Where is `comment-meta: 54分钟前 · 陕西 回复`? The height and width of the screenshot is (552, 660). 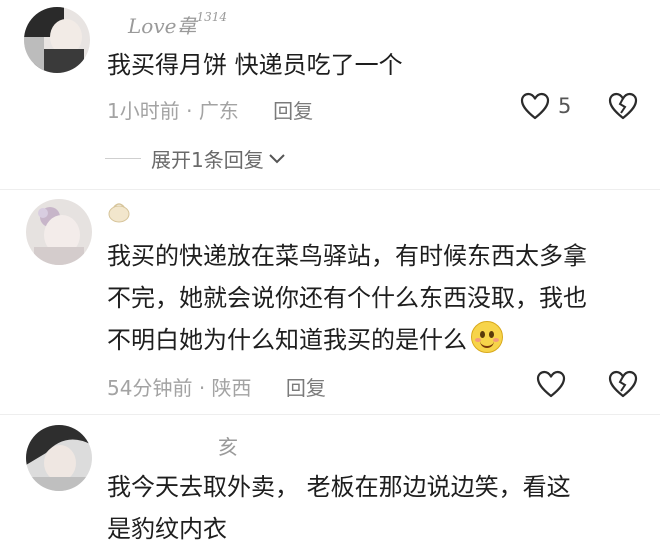 comment-meta: 54分钟前 · 陕西 回复 is located at coordinates (216, 386).